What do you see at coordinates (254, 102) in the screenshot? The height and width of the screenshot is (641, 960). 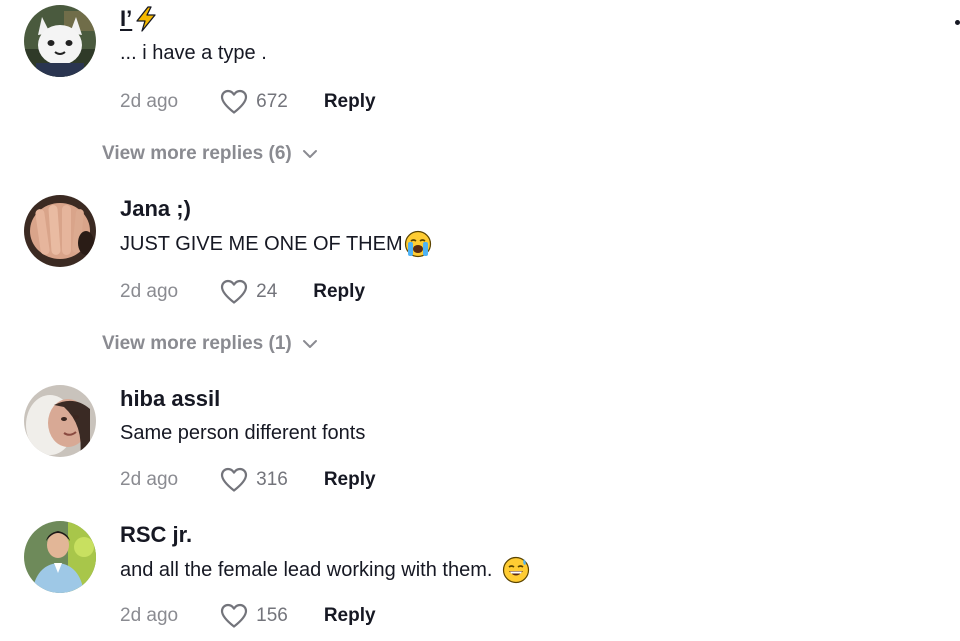 I see `like-button: 672` at bounding box center [254, 102].